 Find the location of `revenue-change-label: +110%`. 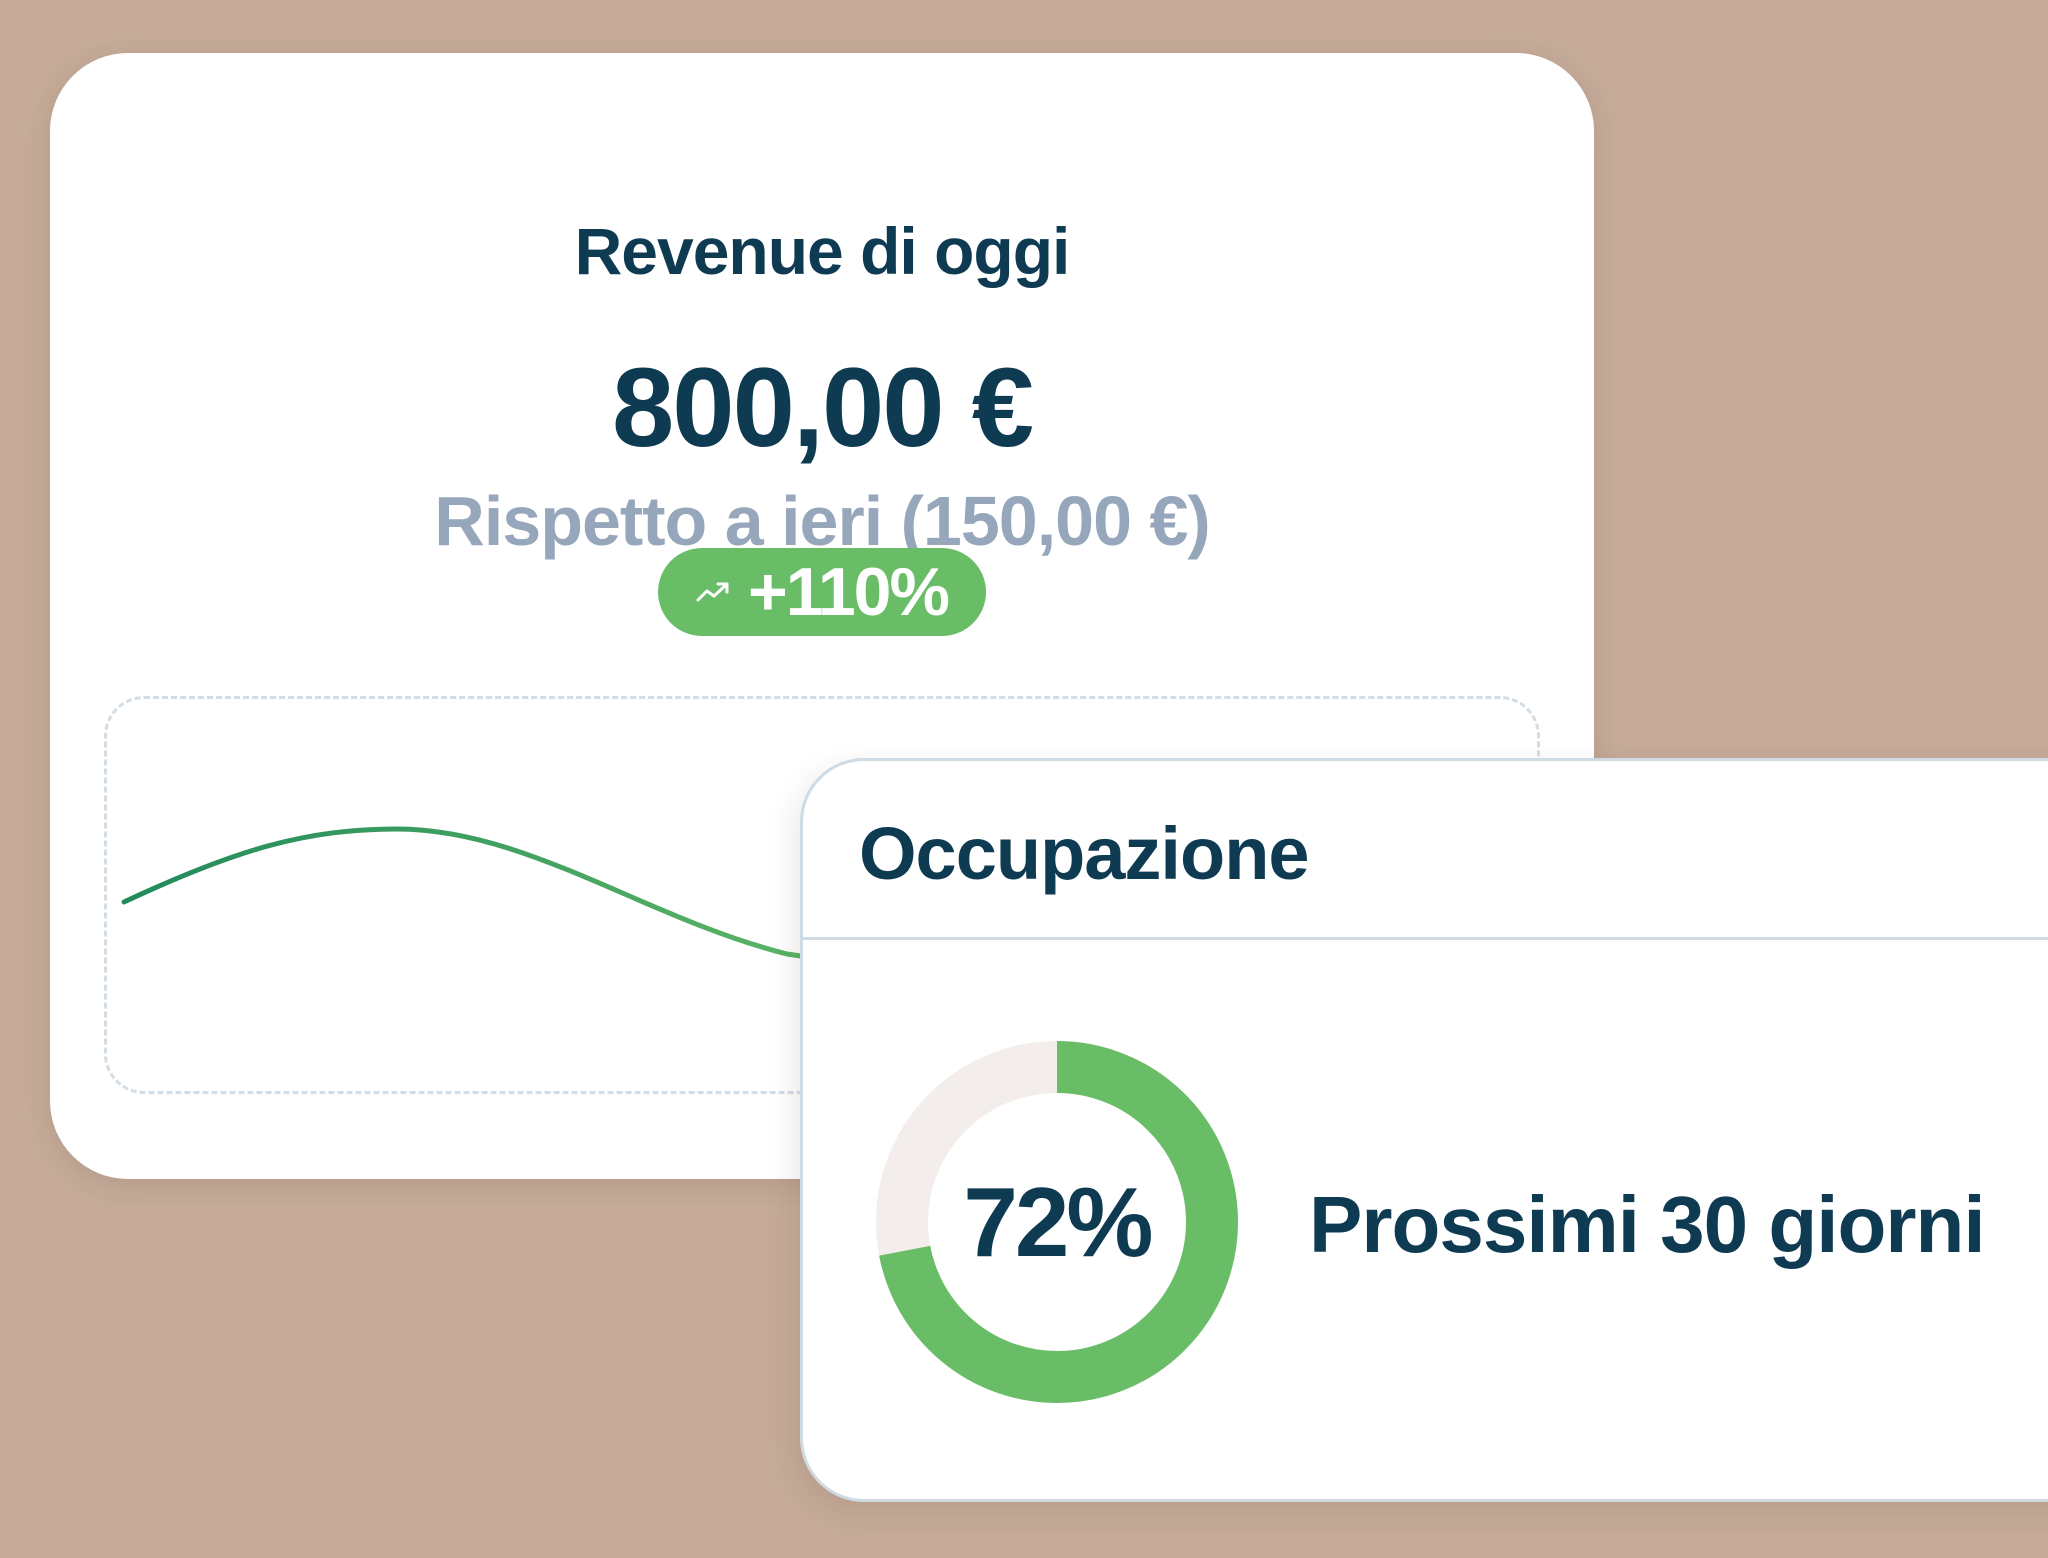

revenue-change-label: +110% is located at coordinates (849, 592).